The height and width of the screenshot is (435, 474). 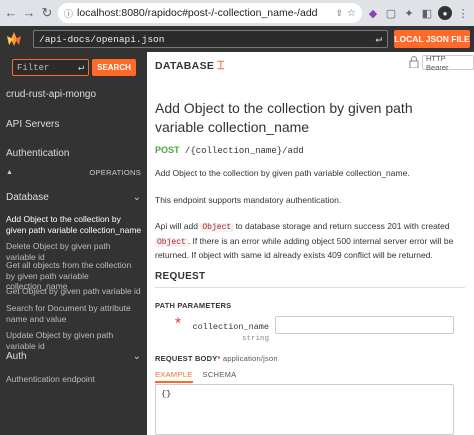 What do you see at coordinates (167, 150) in the screenshot?
I see `method-badge: POST` at bounding box center [167, 150].